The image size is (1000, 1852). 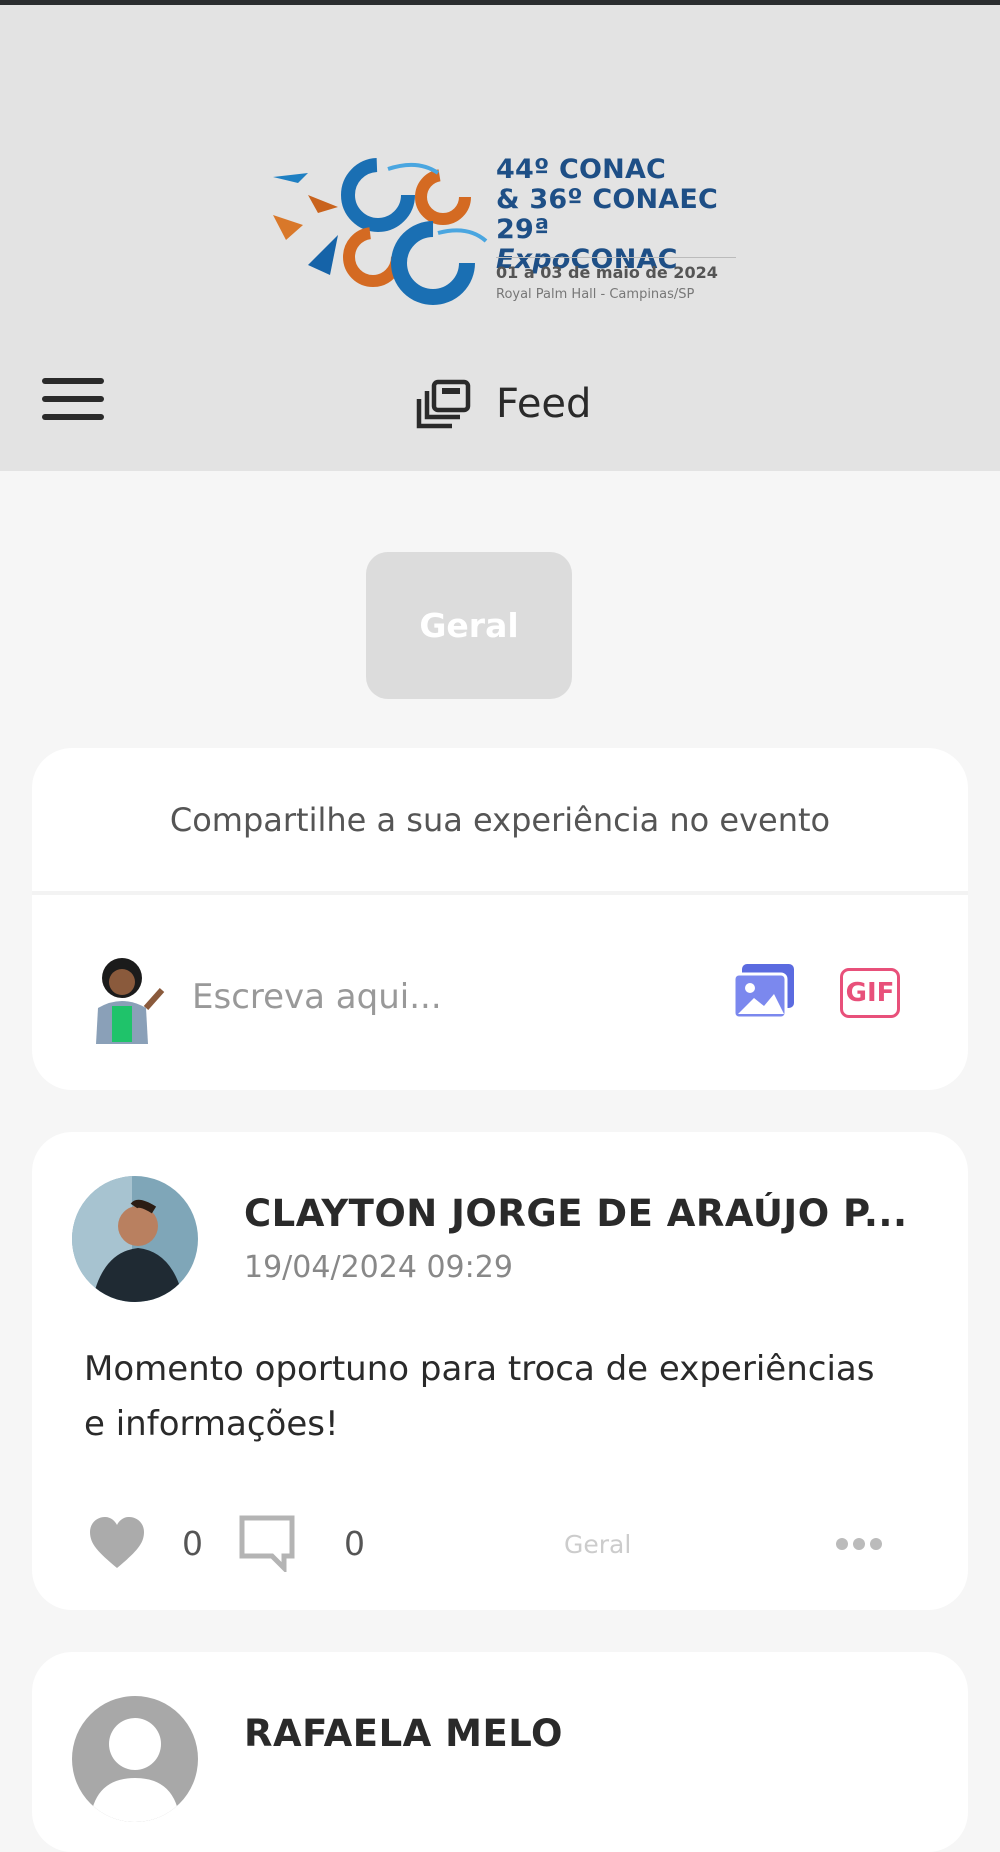 What do you see at coordinates (135, 1239) in the screenshot?
I see `author-avatar` at bounding box center [135, 1239].